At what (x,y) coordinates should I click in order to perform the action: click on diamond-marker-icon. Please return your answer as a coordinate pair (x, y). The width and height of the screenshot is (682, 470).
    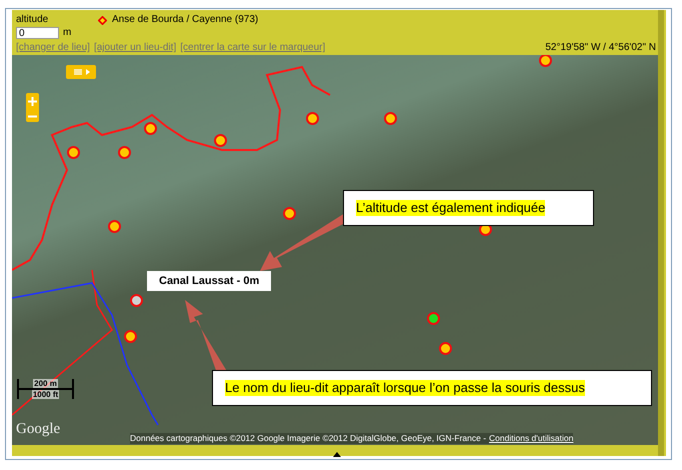
    Looking at the image, I should click on (102, 20).